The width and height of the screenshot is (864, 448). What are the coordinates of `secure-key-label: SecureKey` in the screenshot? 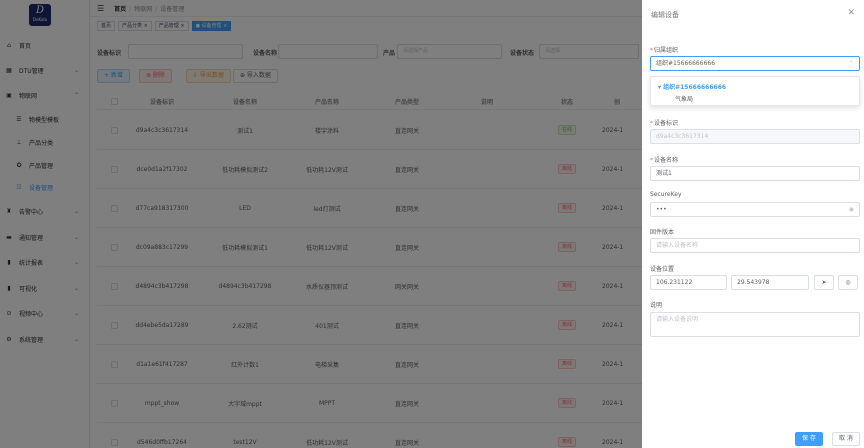 It's located at (666, 194).